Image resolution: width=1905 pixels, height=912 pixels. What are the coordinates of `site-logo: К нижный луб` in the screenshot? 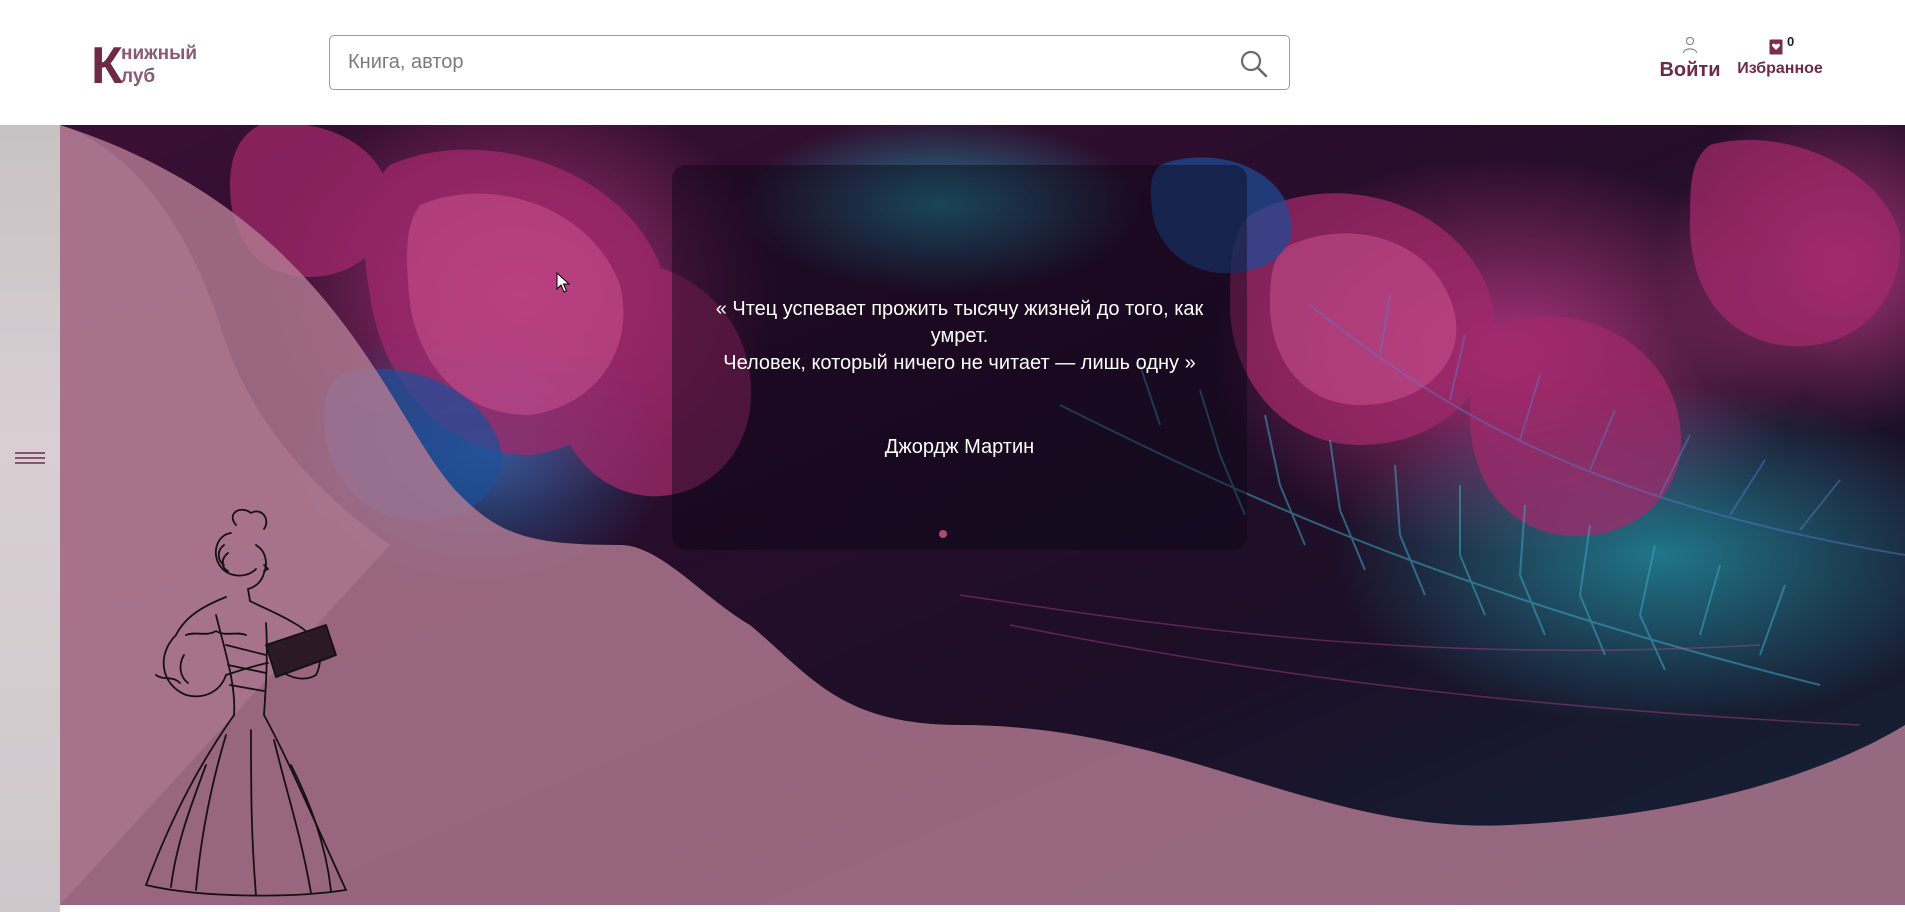 It's located at (151, 66).